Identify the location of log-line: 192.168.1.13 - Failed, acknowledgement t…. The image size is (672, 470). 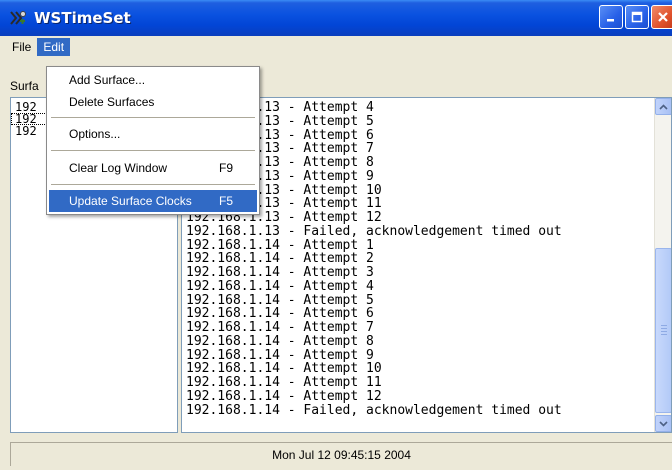
(374, 231).